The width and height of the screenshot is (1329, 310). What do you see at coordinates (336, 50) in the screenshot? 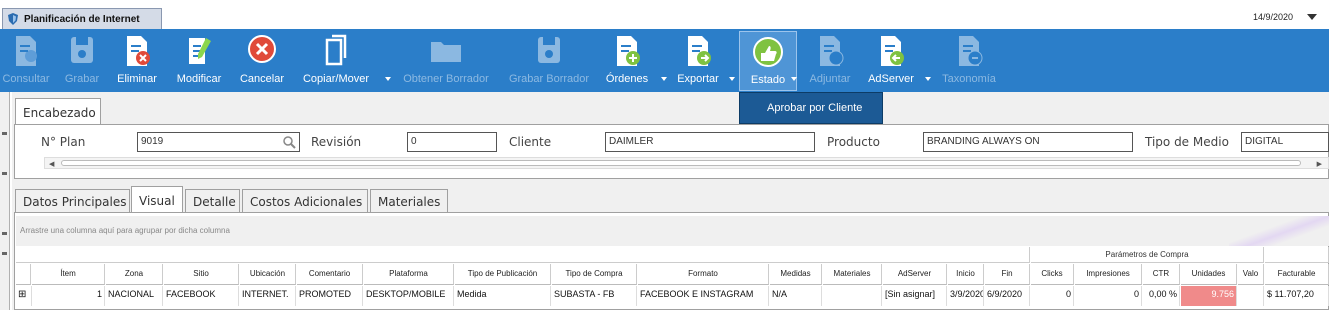
I see `copy-icon` at bounding box center [336, 50].